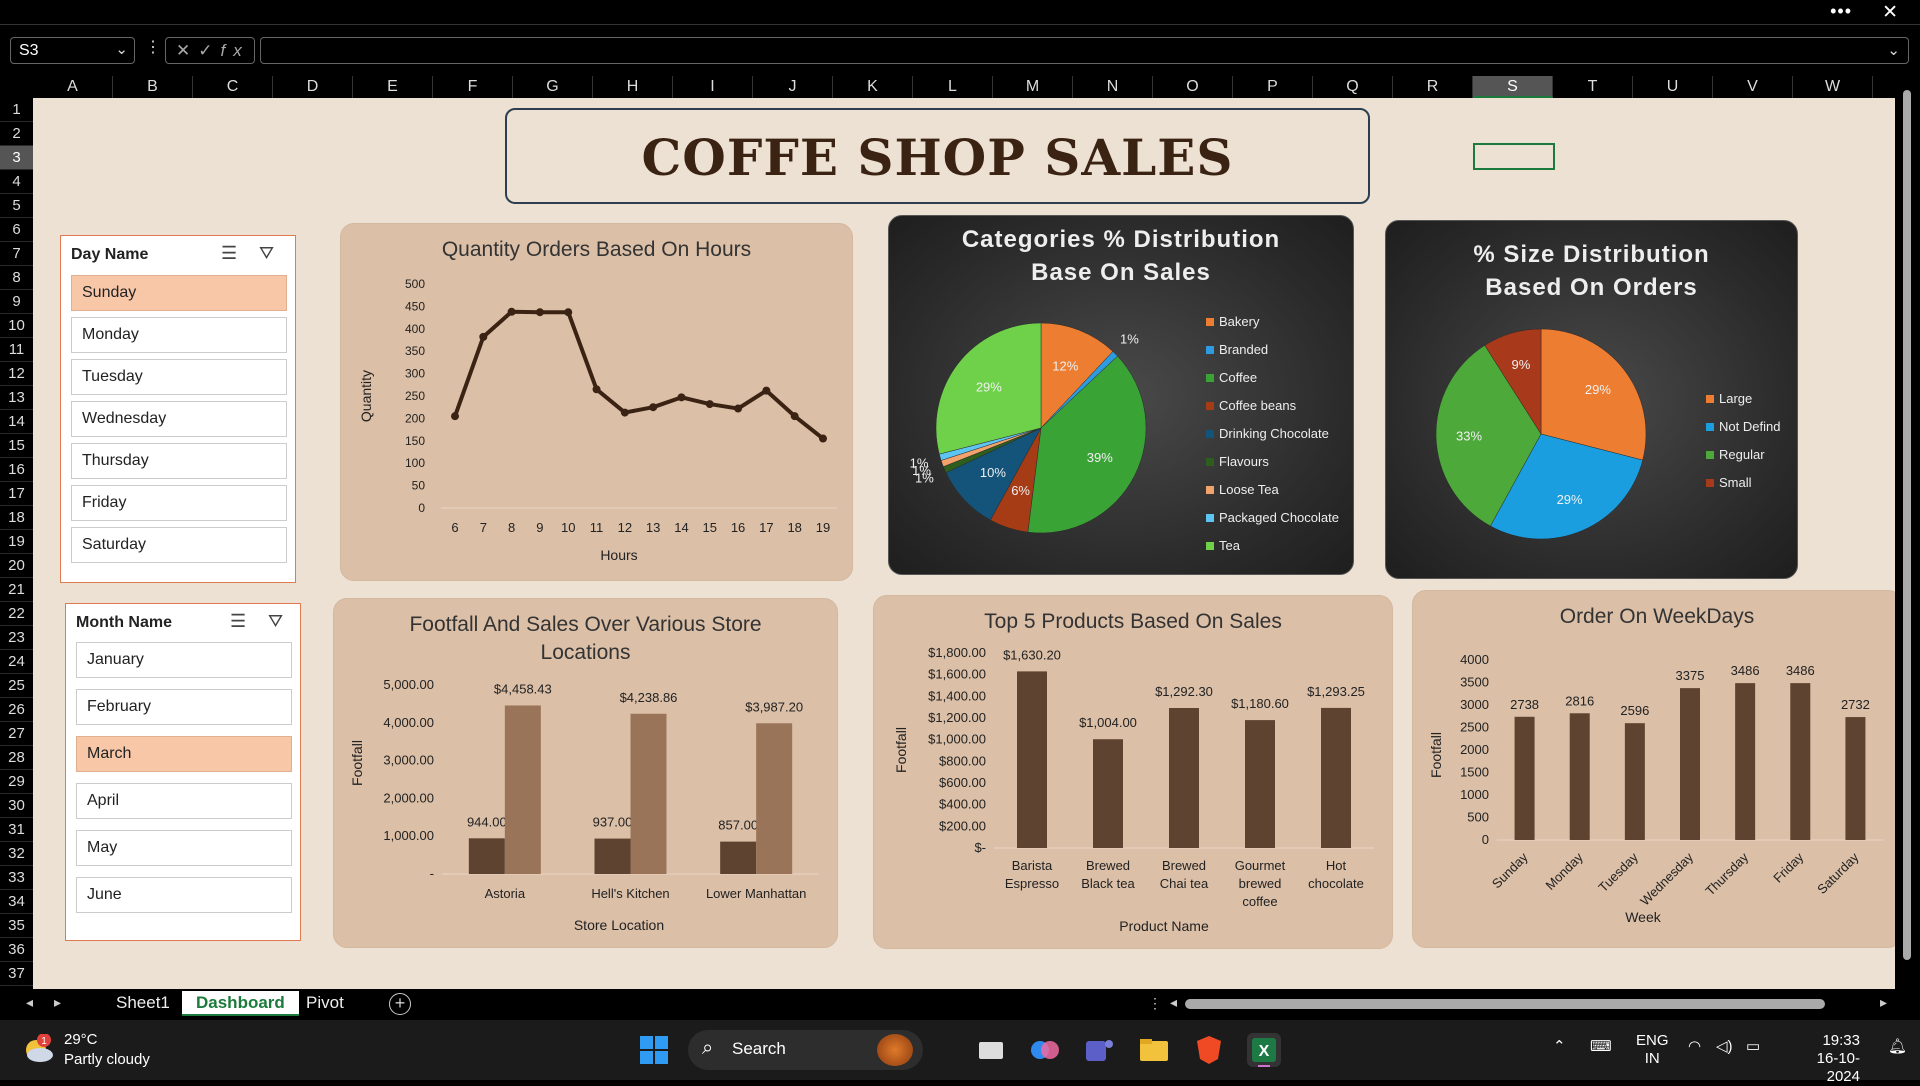 Image resolution: width=1920 pixels, height=1086 pixels. I want to click on column-header-W: W, so click(1833, 87).